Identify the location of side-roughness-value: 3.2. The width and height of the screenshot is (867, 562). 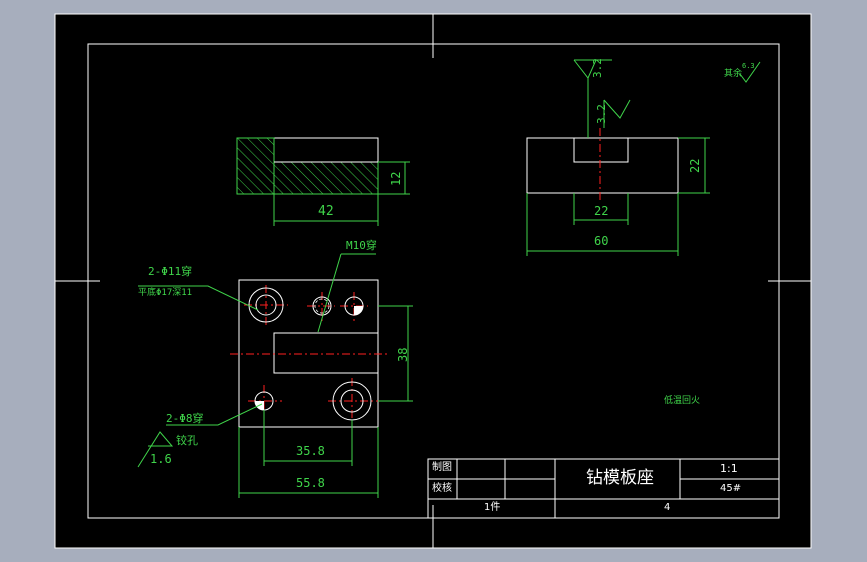
(601, 114).